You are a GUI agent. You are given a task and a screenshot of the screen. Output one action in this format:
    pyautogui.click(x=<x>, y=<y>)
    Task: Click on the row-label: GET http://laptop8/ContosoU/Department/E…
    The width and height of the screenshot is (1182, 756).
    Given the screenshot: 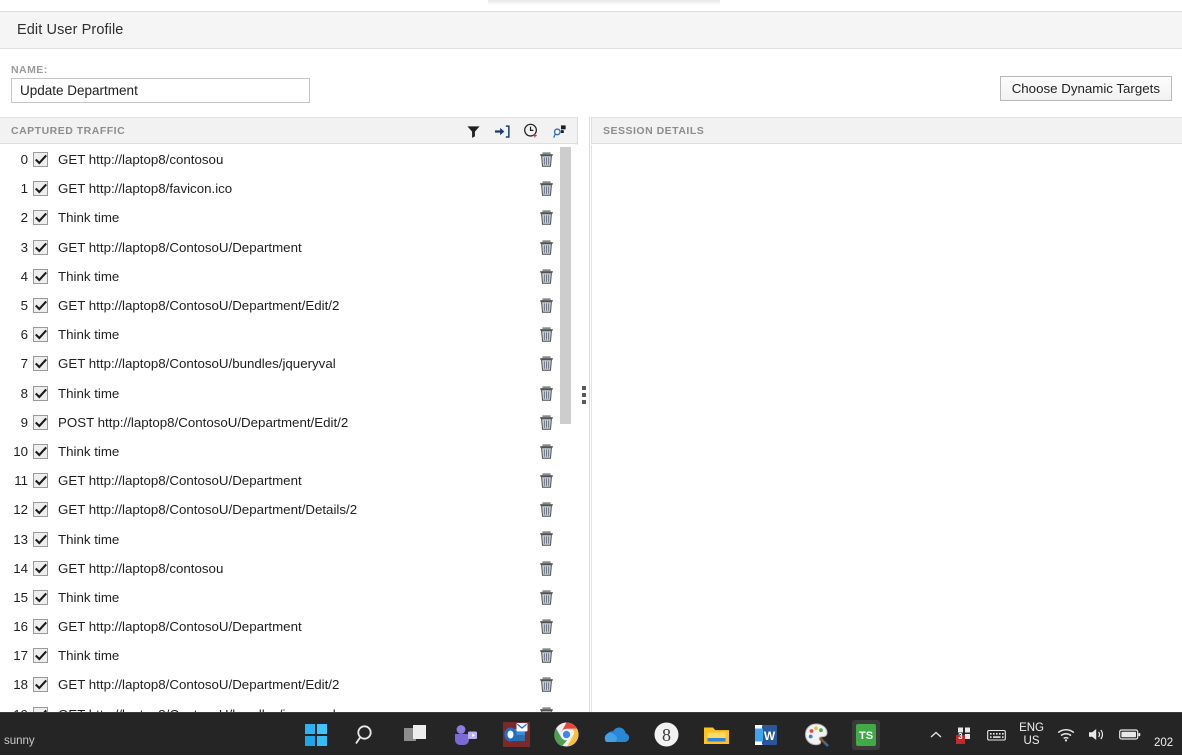 What is the action you would take?
    pyautogui.click(x=199, y=306)
    